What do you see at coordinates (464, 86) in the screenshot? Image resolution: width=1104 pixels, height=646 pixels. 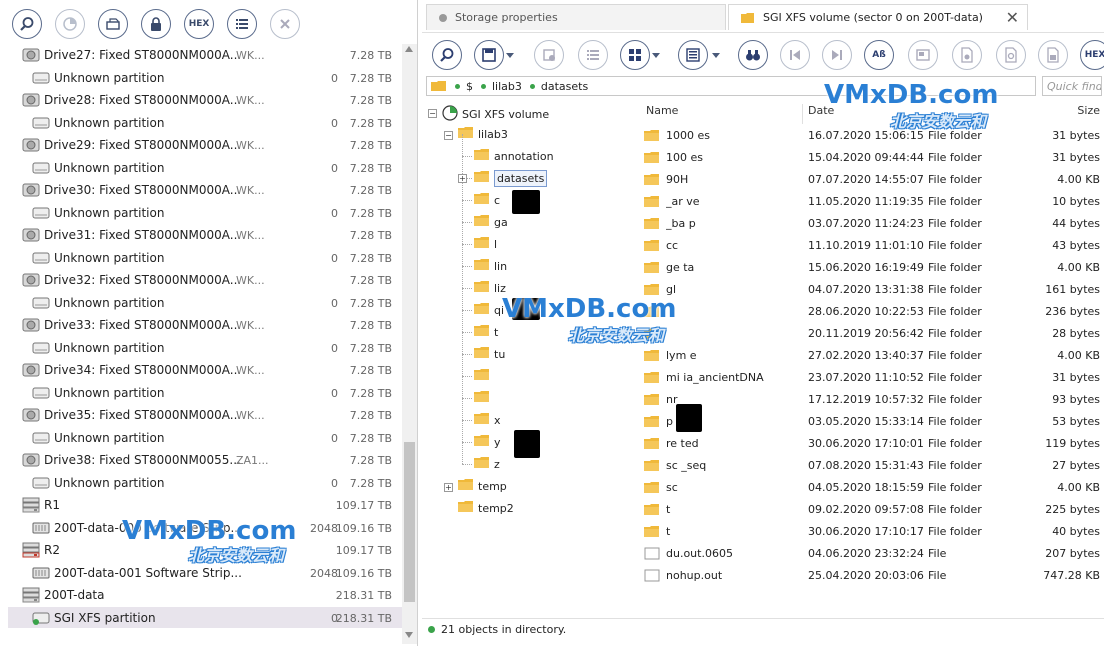 I see `breadcrumb-item: $` at bounding box center [464, 86].